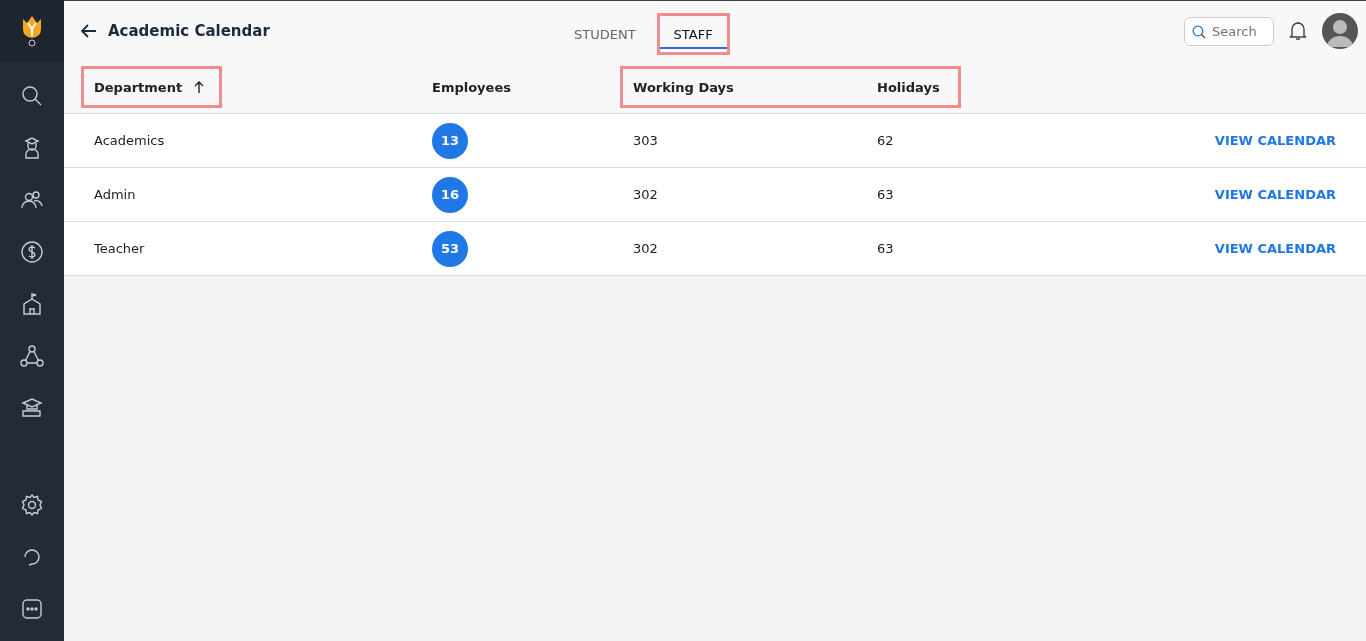 The image size is (1366, 641). Describe the element at coordinates (885, 140) in the screenshot. I see `table-cell: 62` at that location.